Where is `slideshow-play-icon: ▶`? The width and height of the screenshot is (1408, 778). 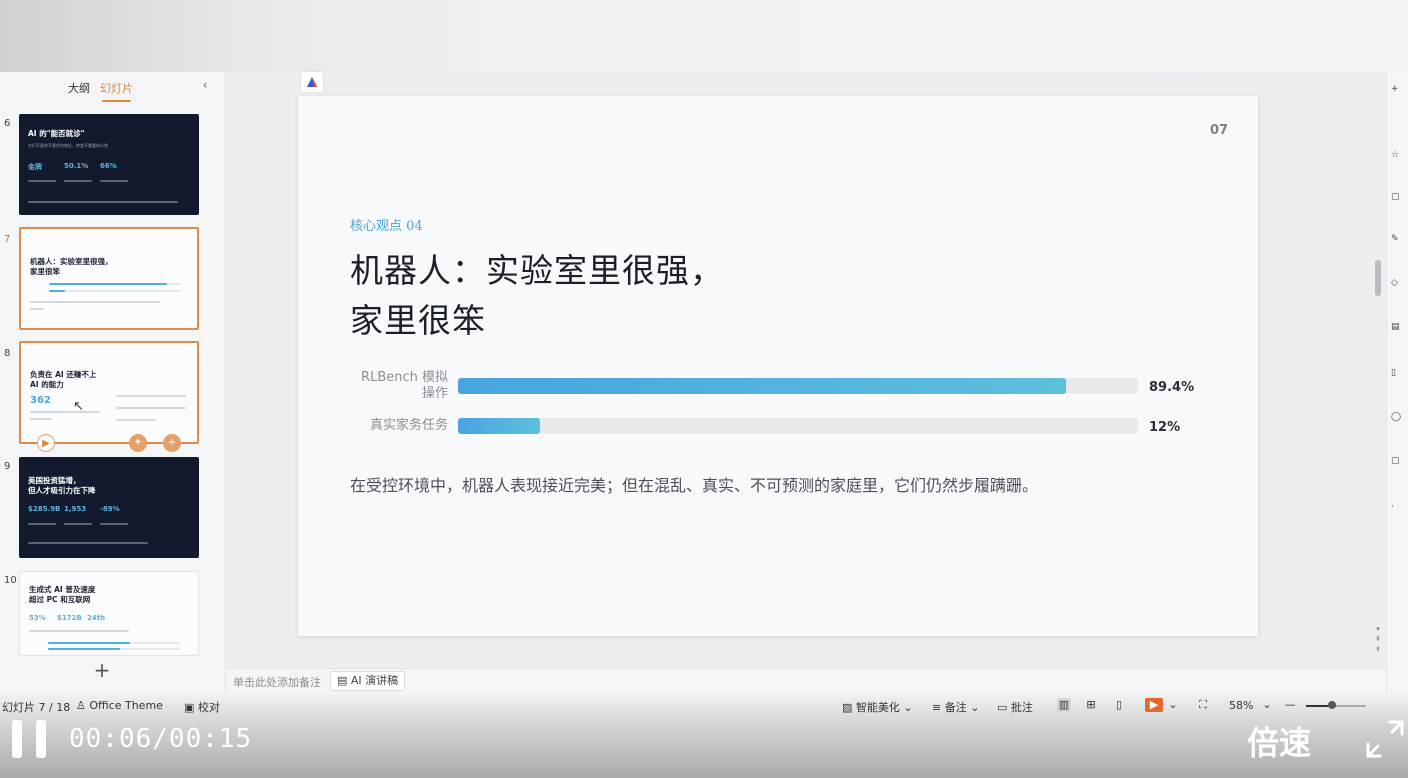
slideshow-play-icon: ▶ is located at coordinates (1154, 705).